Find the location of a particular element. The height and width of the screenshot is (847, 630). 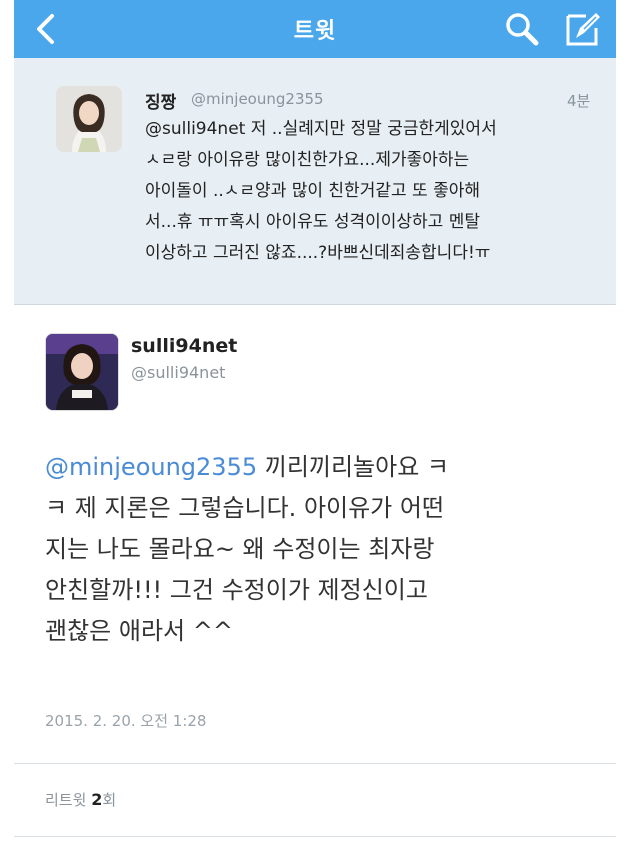

retweet-number: 2 is located at coordinates (97, 799).